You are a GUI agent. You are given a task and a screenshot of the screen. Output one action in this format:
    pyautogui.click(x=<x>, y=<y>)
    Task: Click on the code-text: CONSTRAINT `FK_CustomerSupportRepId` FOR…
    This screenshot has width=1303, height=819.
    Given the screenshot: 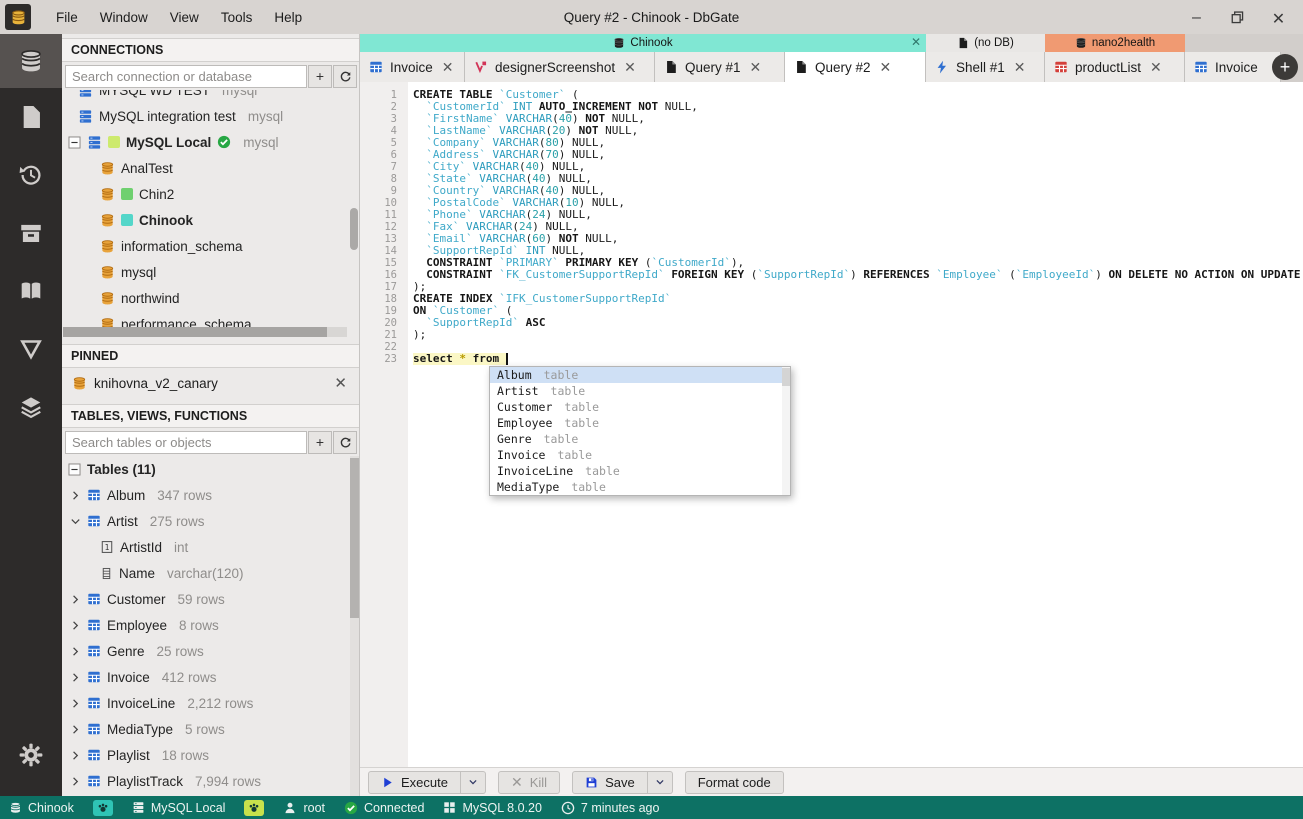 What is the action you would take?
    pyautogui.click(x=858, y=275)
    